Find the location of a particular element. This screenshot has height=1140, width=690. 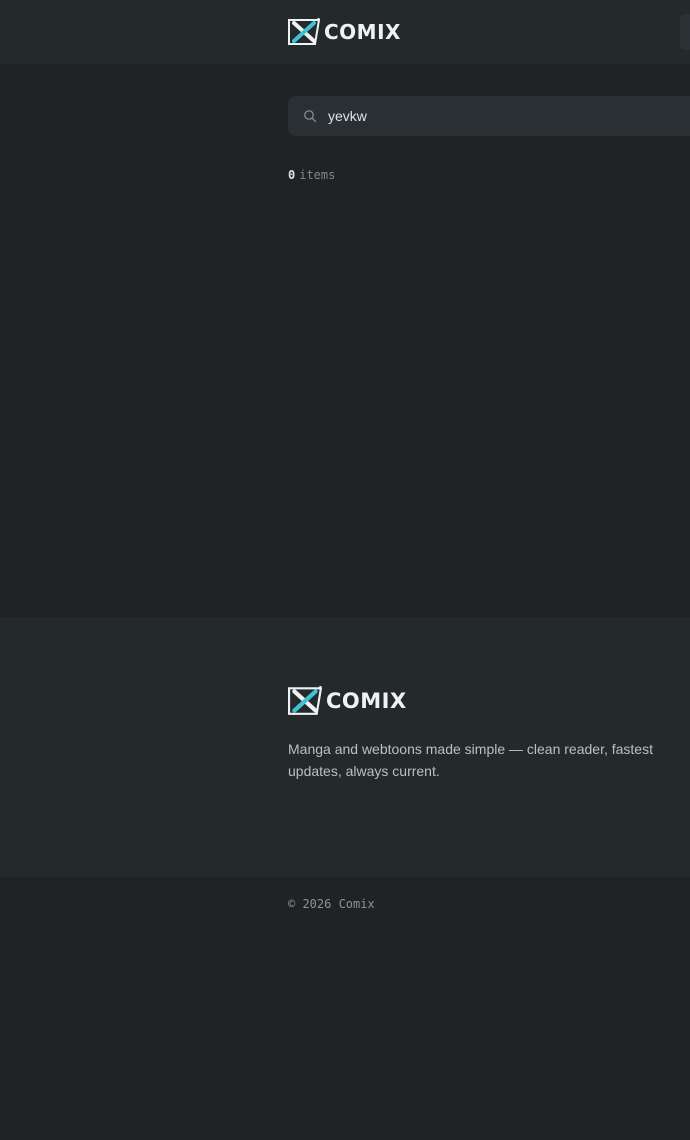

footer-brand-name: COMIX is located at coordinates (366, 701).